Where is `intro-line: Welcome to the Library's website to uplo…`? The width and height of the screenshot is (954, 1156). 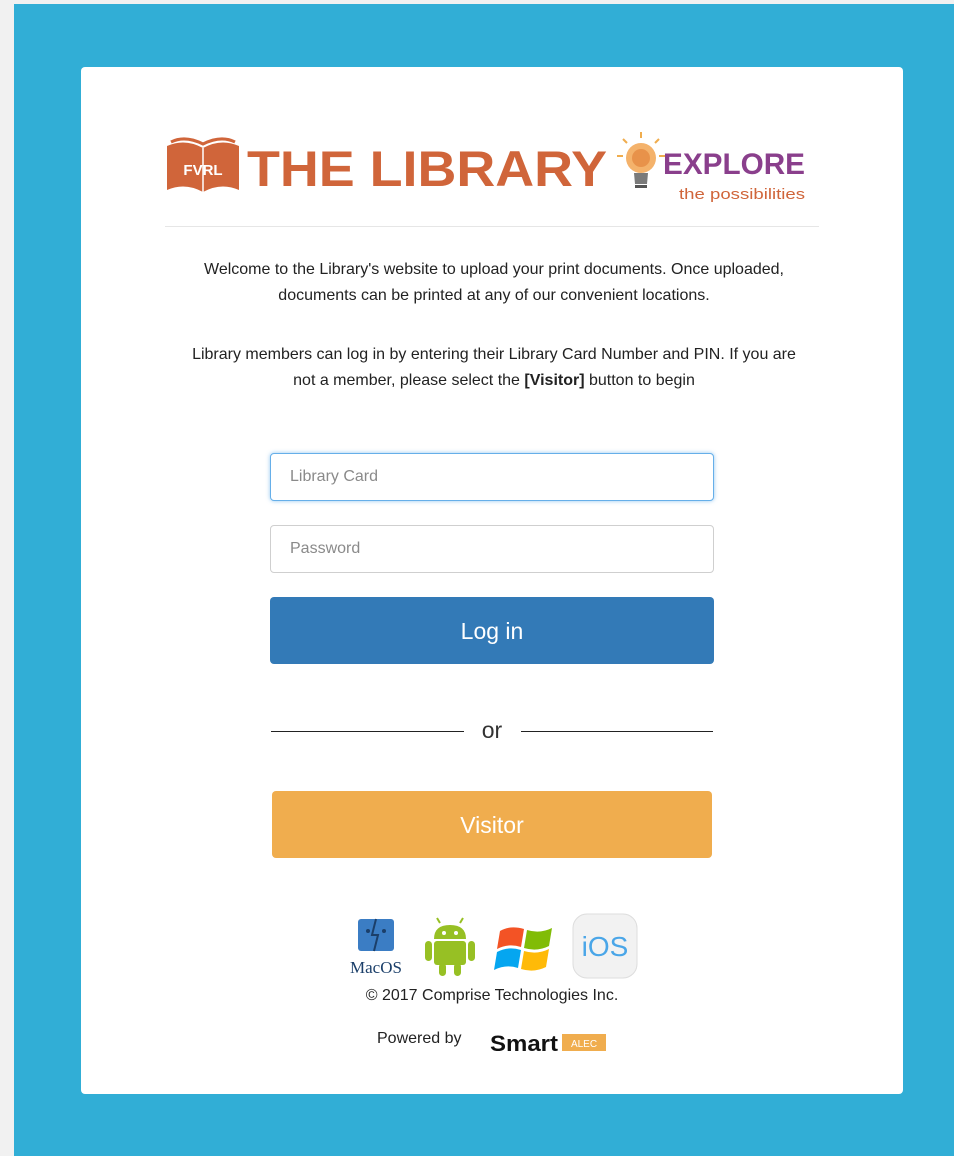 intro-line: Welcome to the Library's website to uplo… is located at coordinates (494, 269).